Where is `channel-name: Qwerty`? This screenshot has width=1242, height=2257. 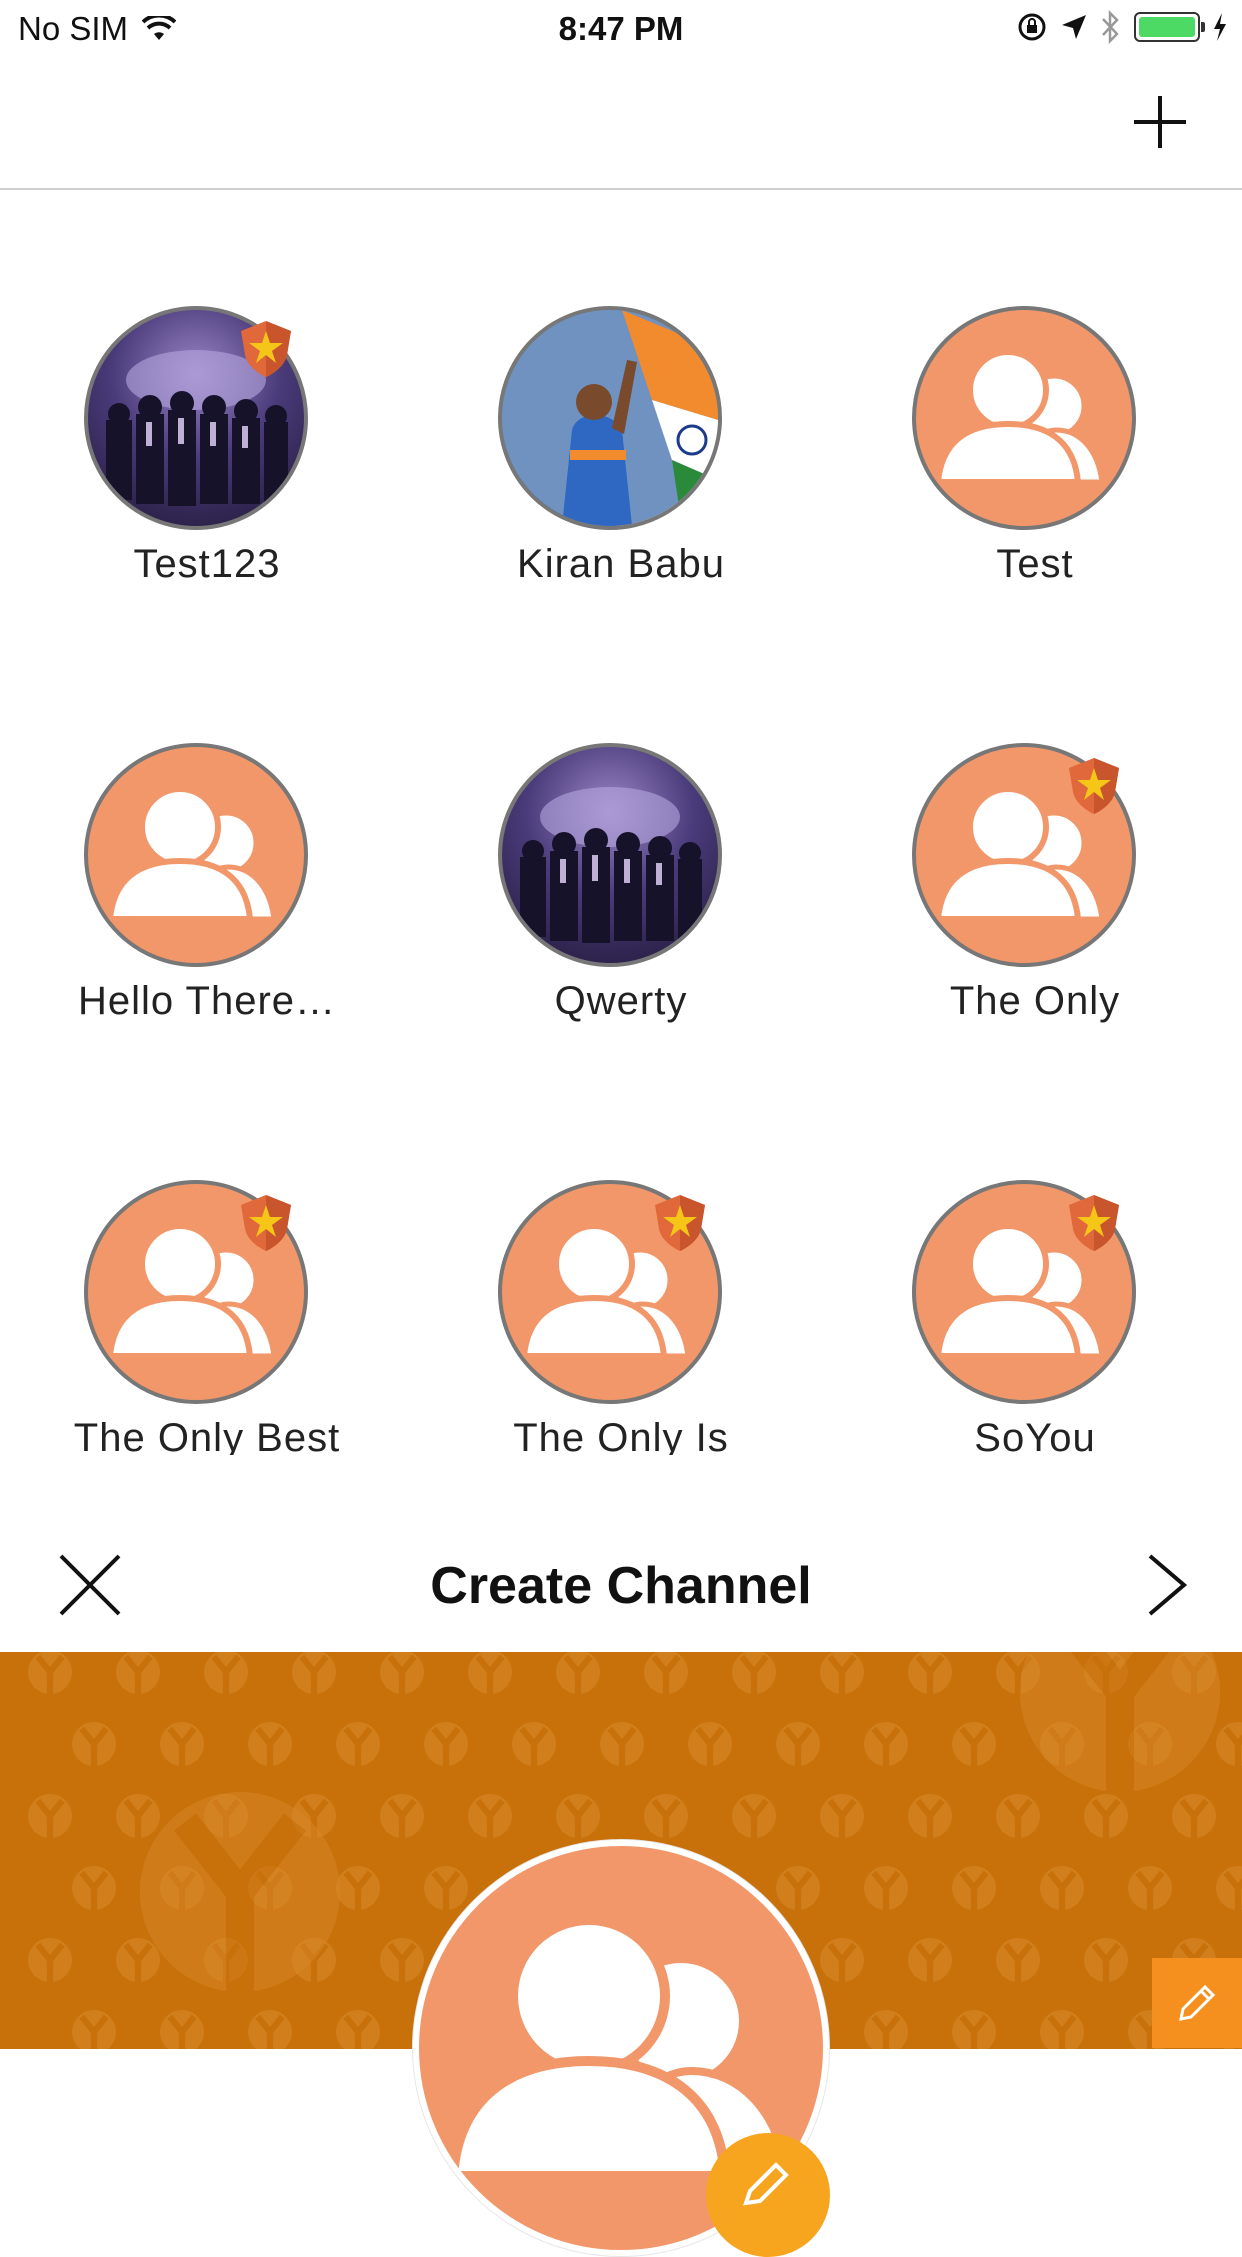
channel-name: Qwerty is located at coordinates (621, 1001).